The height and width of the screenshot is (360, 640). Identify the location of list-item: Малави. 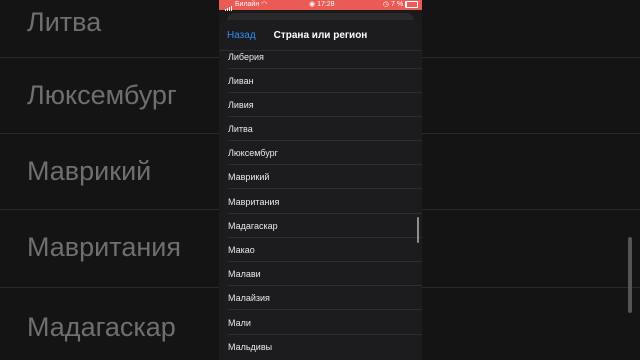
(320, 274).